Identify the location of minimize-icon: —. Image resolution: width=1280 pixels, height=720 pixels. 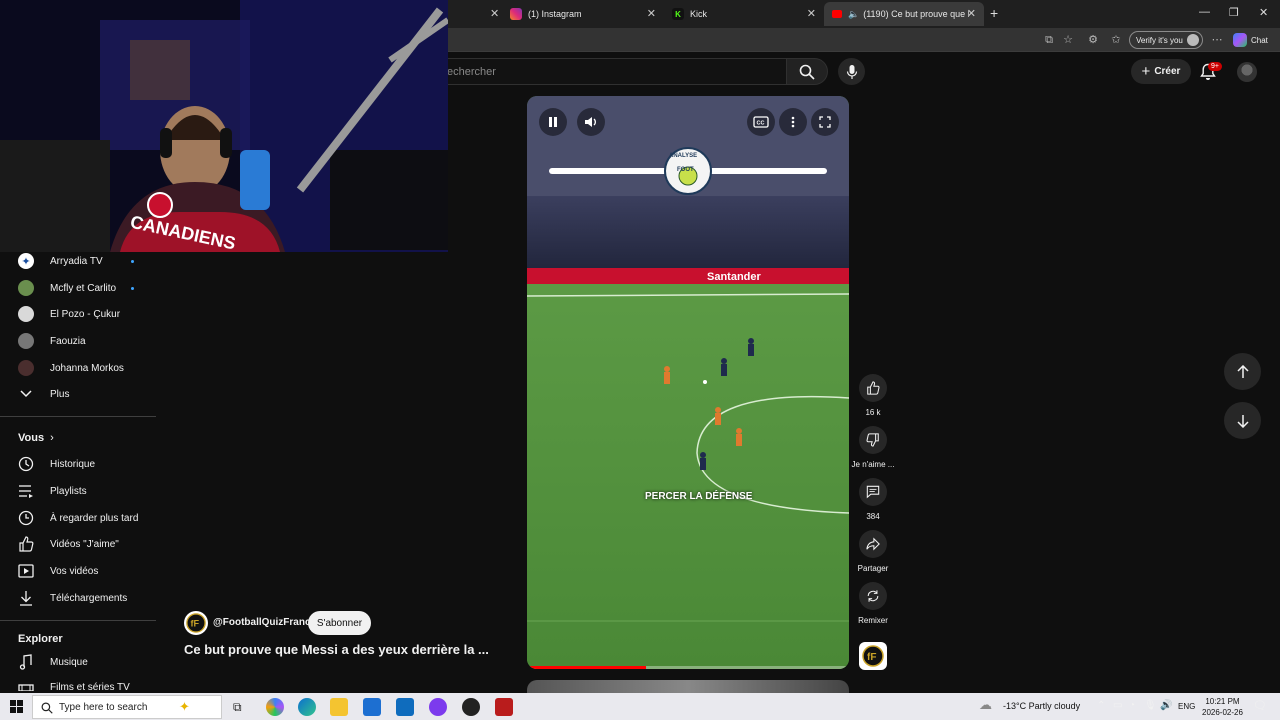
(1204, 12).